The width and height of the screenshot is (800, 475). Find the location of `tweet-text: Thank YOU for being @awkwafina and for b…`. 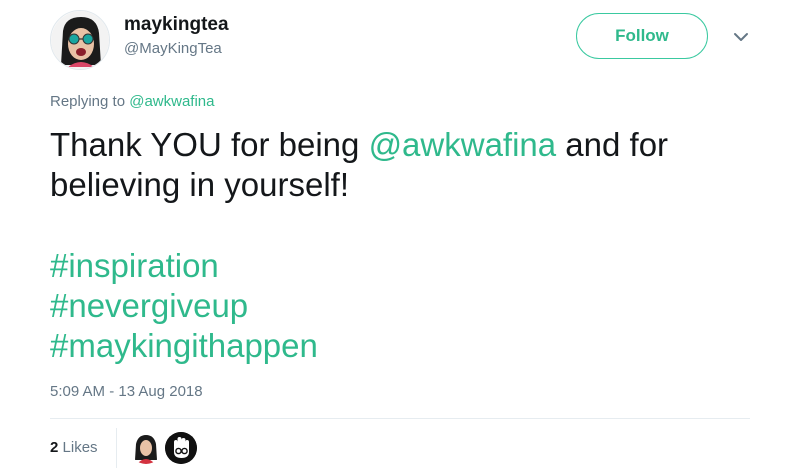

tweet-text: Thank YOU for being @awkwafina and for b… is located at coordinates (400, 165).